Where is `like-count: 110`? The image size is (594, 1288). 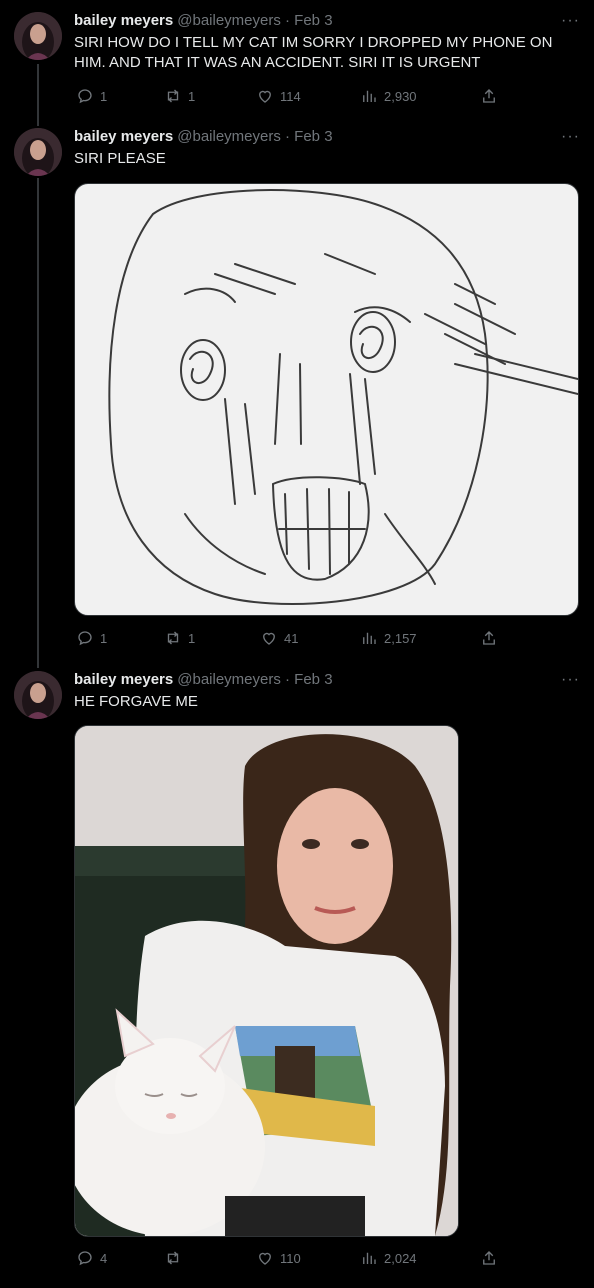 like-count: 110 is located at coordinates (290, 1258).